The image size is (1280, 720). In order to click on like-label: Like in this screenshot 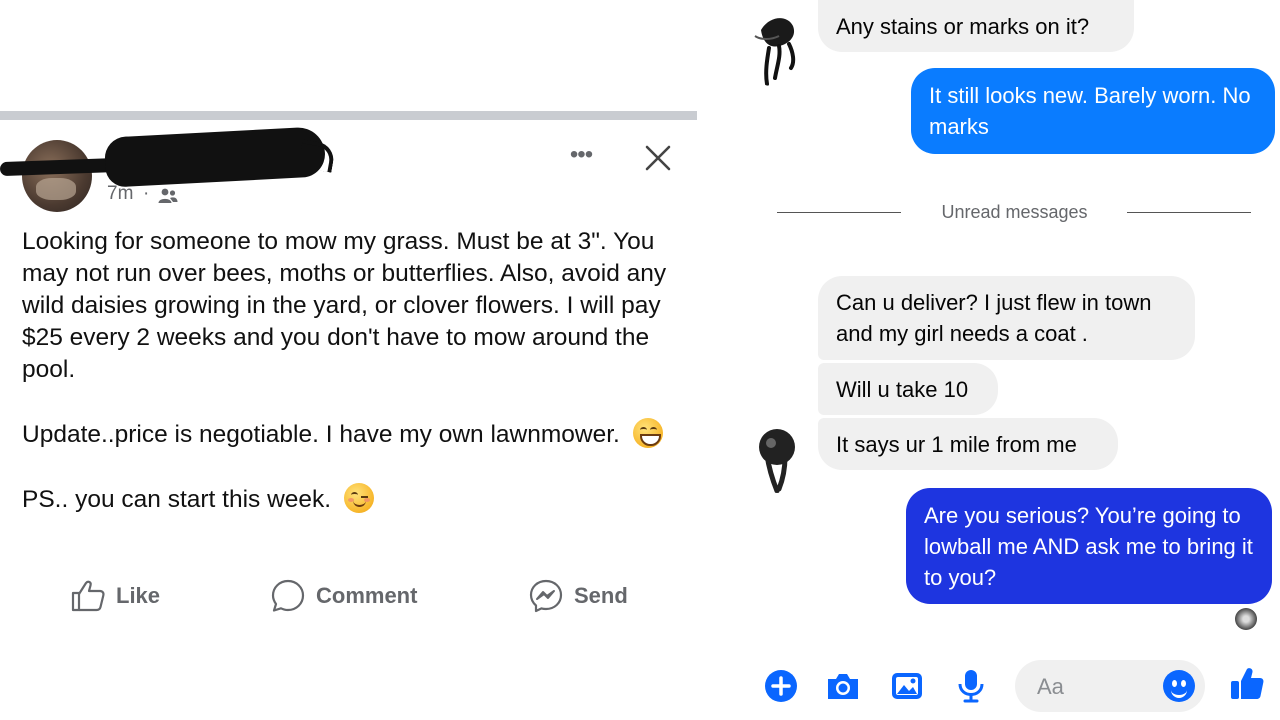, I will do `click(138, 595)`.